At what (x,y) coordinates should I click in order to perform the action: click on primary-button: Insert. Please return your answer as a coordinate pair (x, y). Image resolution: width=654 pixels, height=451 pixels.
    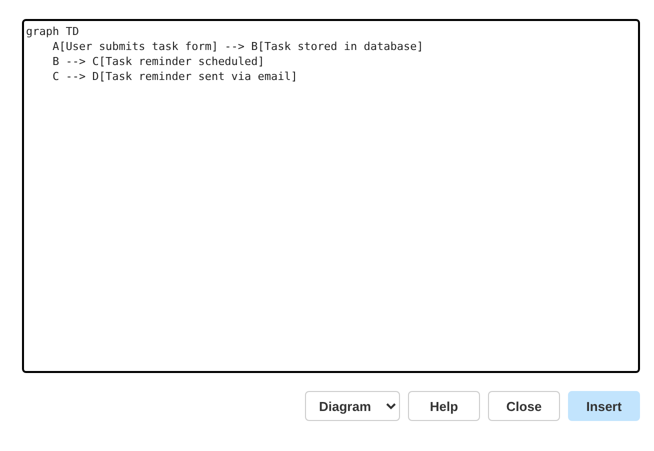
    Looking at the image, I should click on (604, 406).